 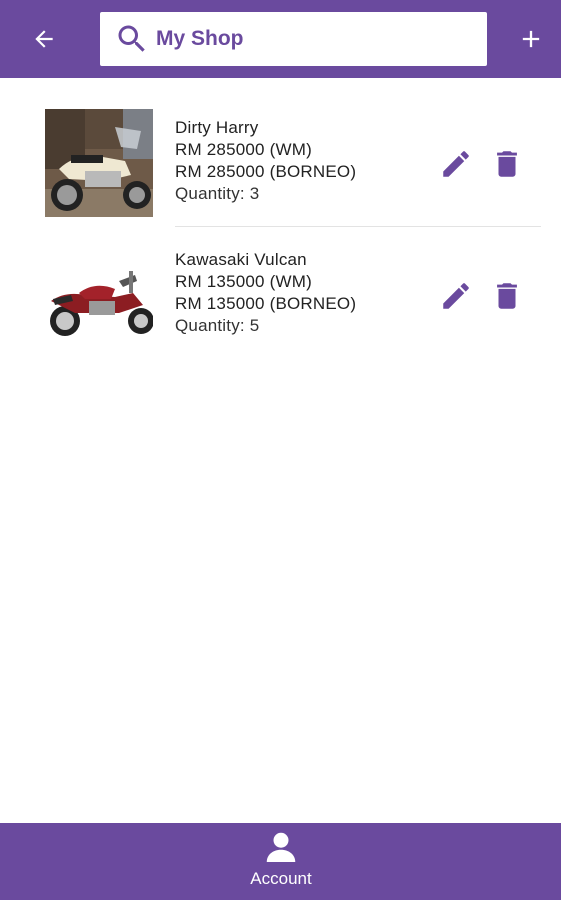 I want to click on search-input, so click(x=306, y=39).